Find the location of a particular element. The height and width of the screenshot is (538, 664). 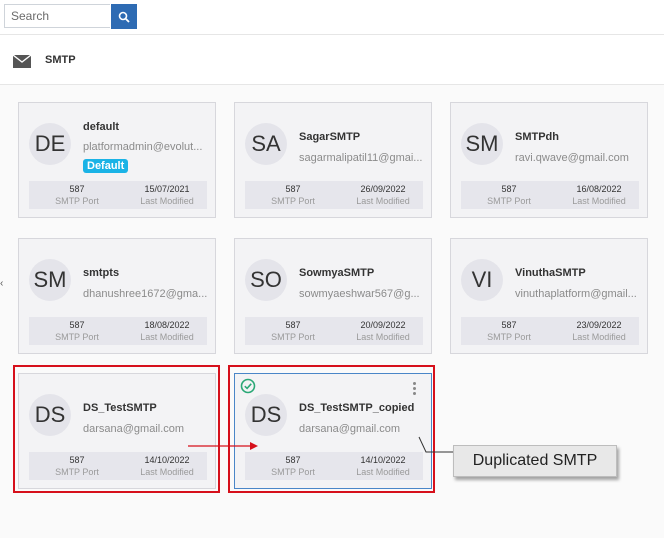

duplicated-smtp-callout: Duplicated SMTP is located at coordinates (535, 461).